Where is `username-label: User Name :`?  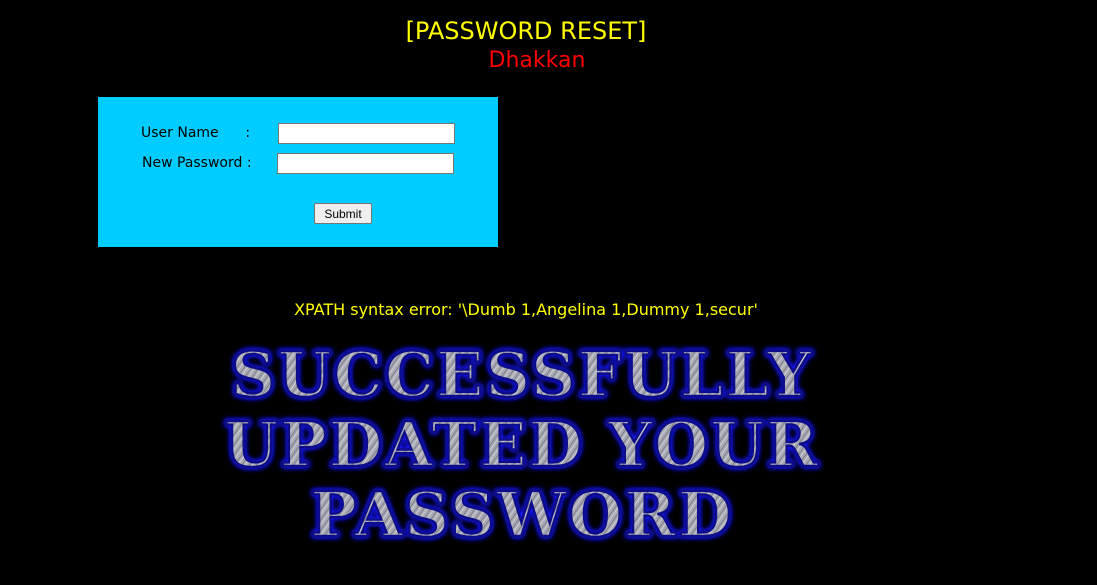
username-label: User Name : is located at coordinates (196, 133).